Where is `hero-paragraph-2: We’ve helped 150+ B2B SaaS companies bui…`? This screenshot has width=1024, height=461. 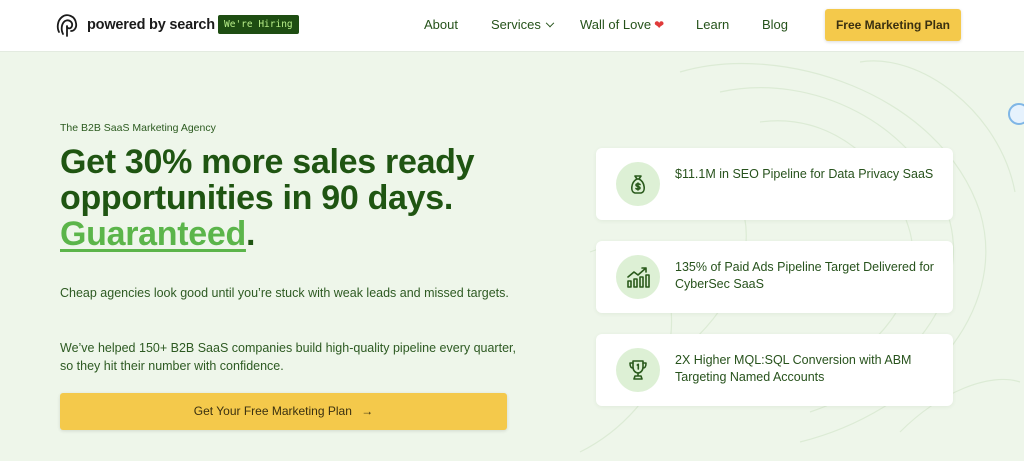 hero-paragraph-2: We’ve helped 150+ B2B SaaS companies bui… is located at coordinates (288, 357).